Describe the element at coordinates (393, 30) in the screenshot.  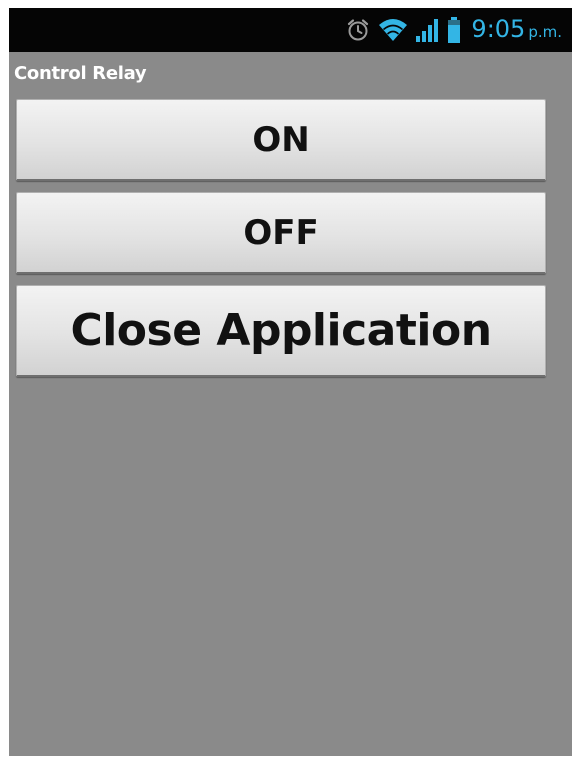
I see `wifi-icon` at that location.